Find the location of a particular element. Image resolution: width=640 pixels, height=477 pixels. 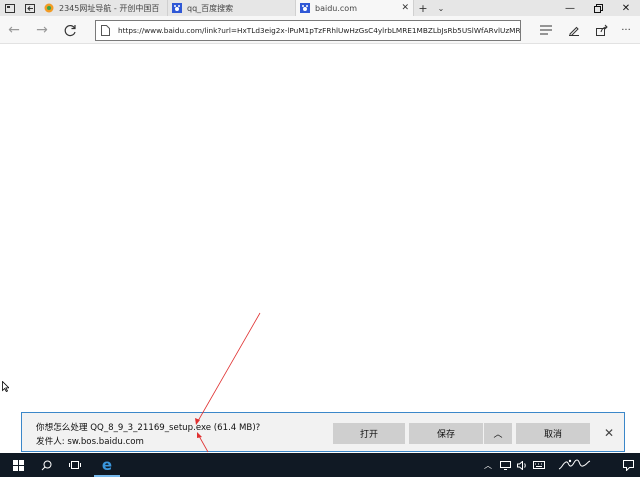

tab-preview-icon is located at coordinates (10, 8).